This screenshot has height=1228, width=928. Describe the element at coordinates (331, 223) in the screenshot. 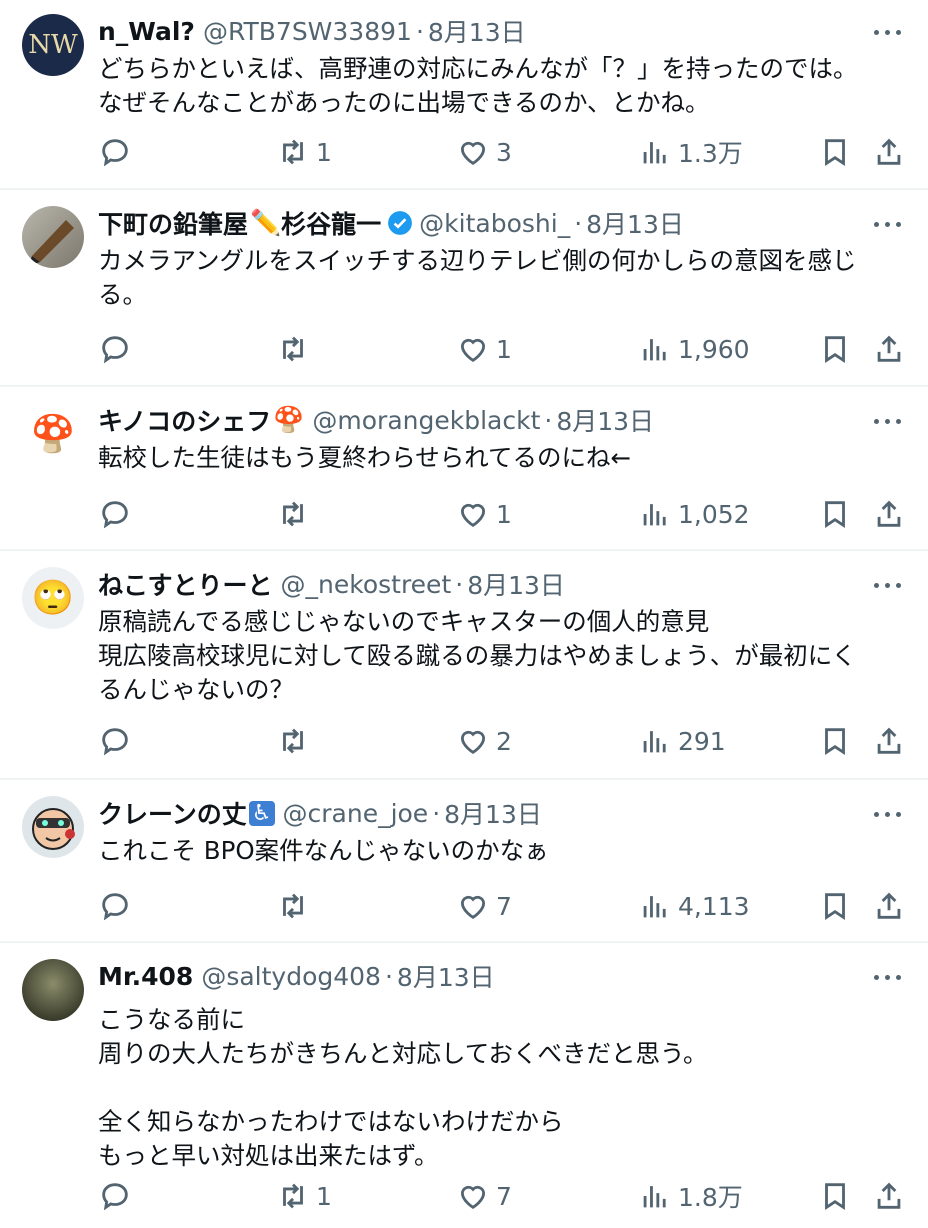

I see `display-name-suffix: 杉谷龍一` at that location.